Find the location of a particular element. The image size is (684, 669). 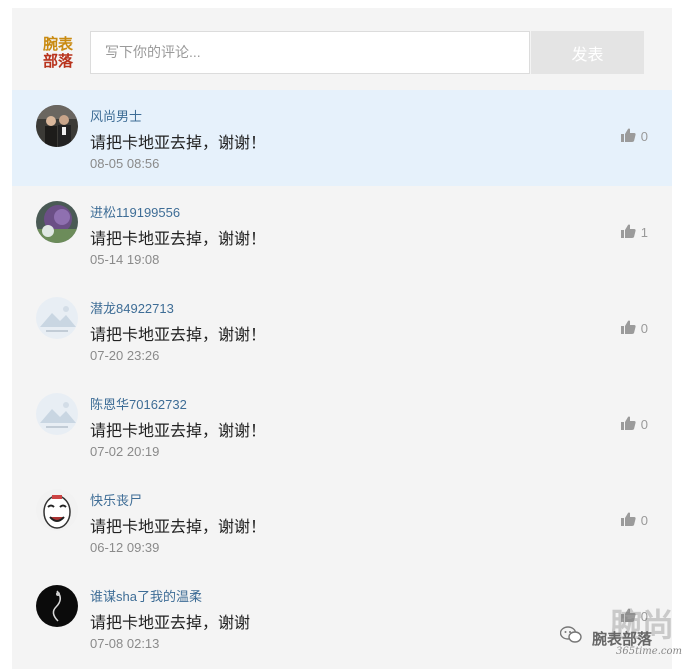

comment-item: 风尚男士 请把卡地亚去掉，谢谢！ 08-05 08:56 0 is located at coordinates (342, 138).